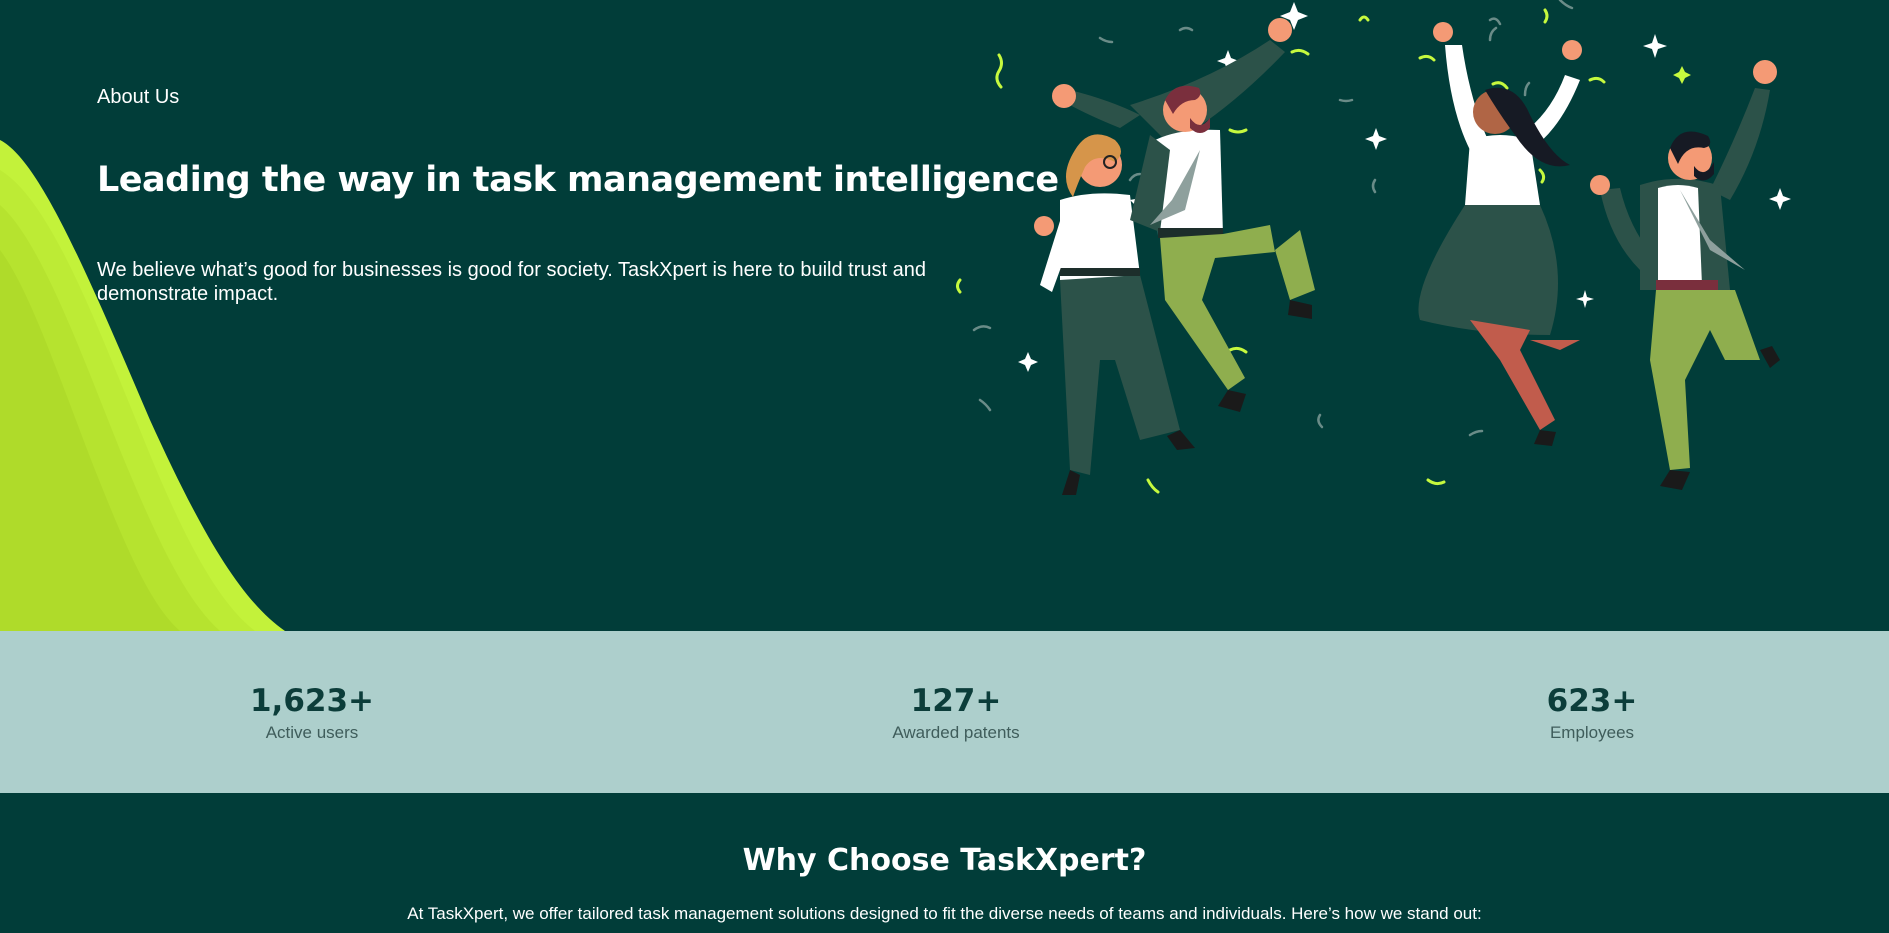  Describe the element at coordinates (312, 701) in the screenshot. I see `stat-value: 1,623+` at that location.